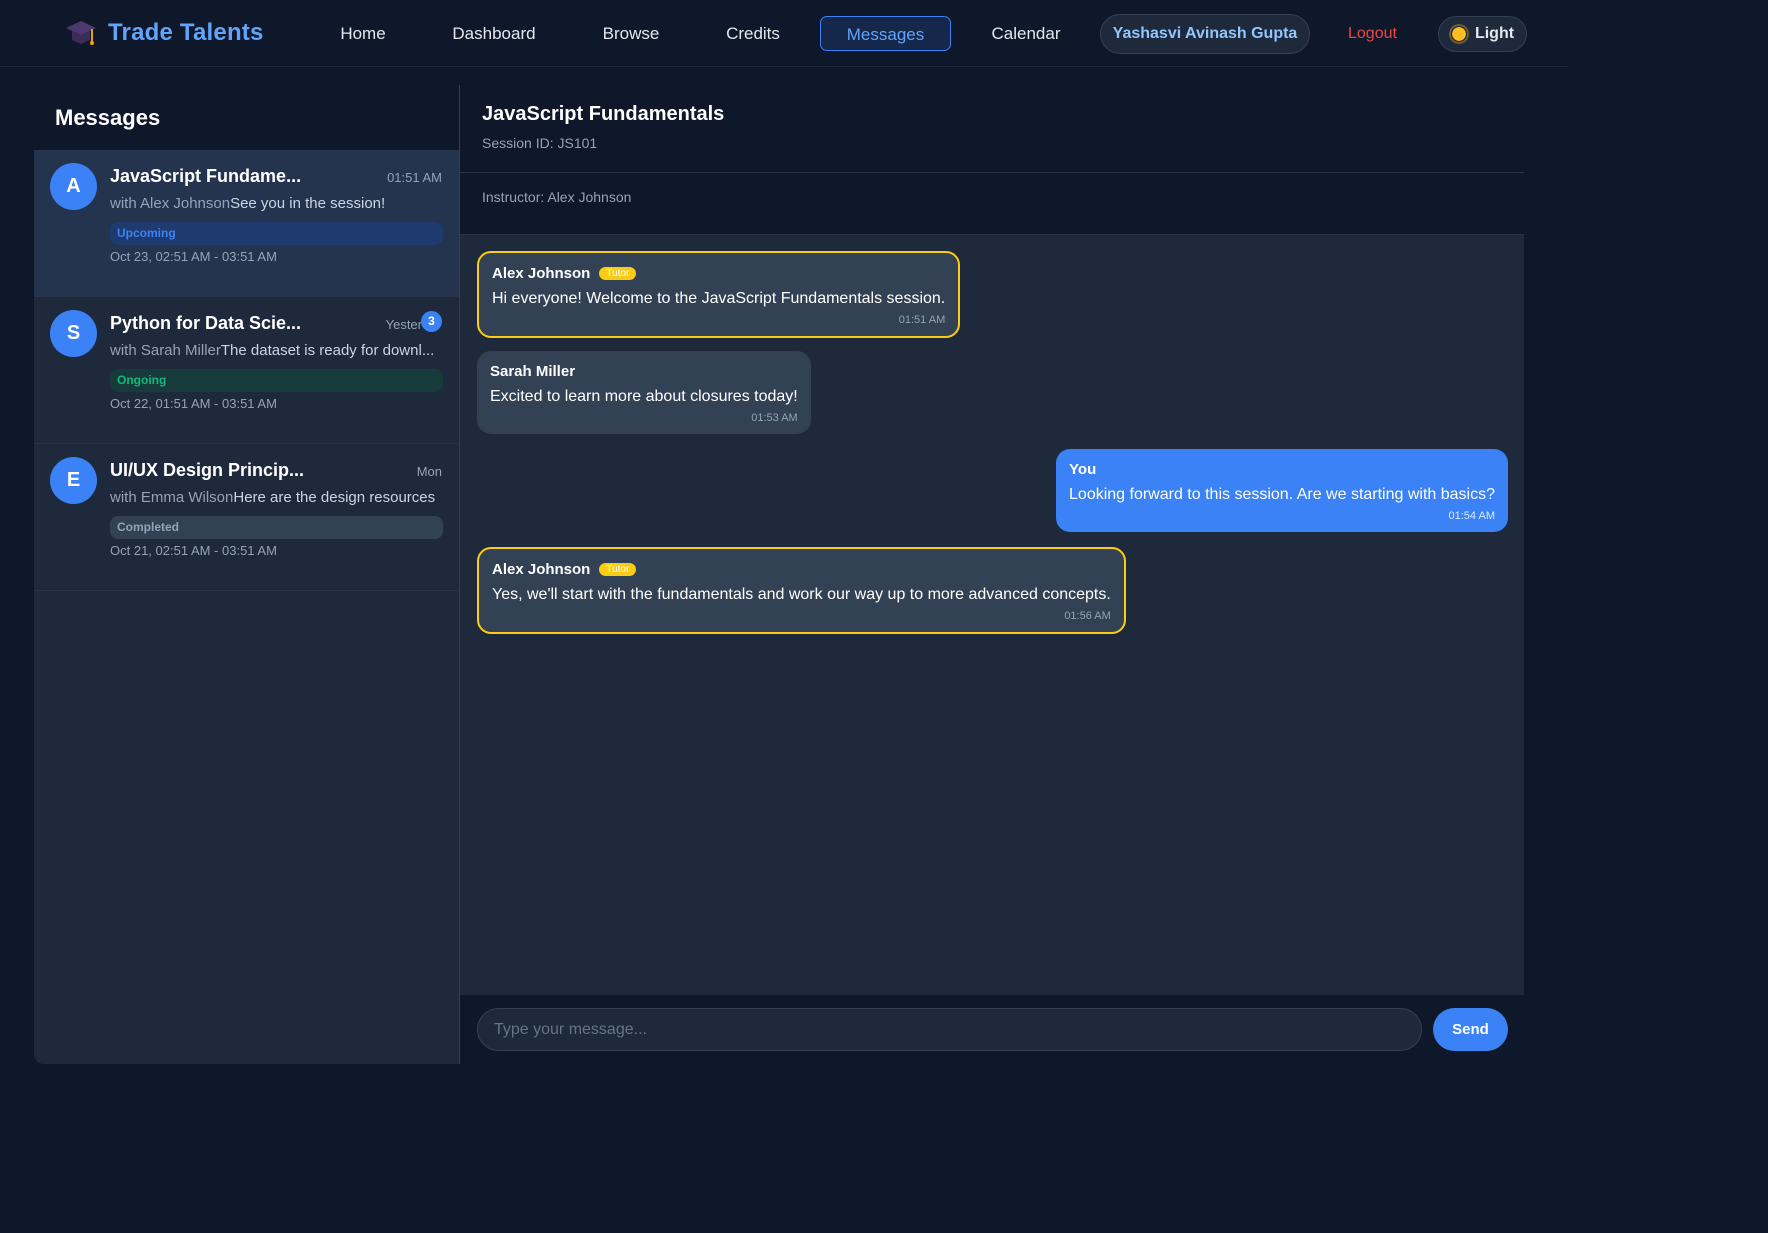 The height and width of the screenshot is (1233, 1768). What do you see at coordinates (1458, 34) in the screenshot?
I see `sun-icon` at bounding box center [1458, 34].